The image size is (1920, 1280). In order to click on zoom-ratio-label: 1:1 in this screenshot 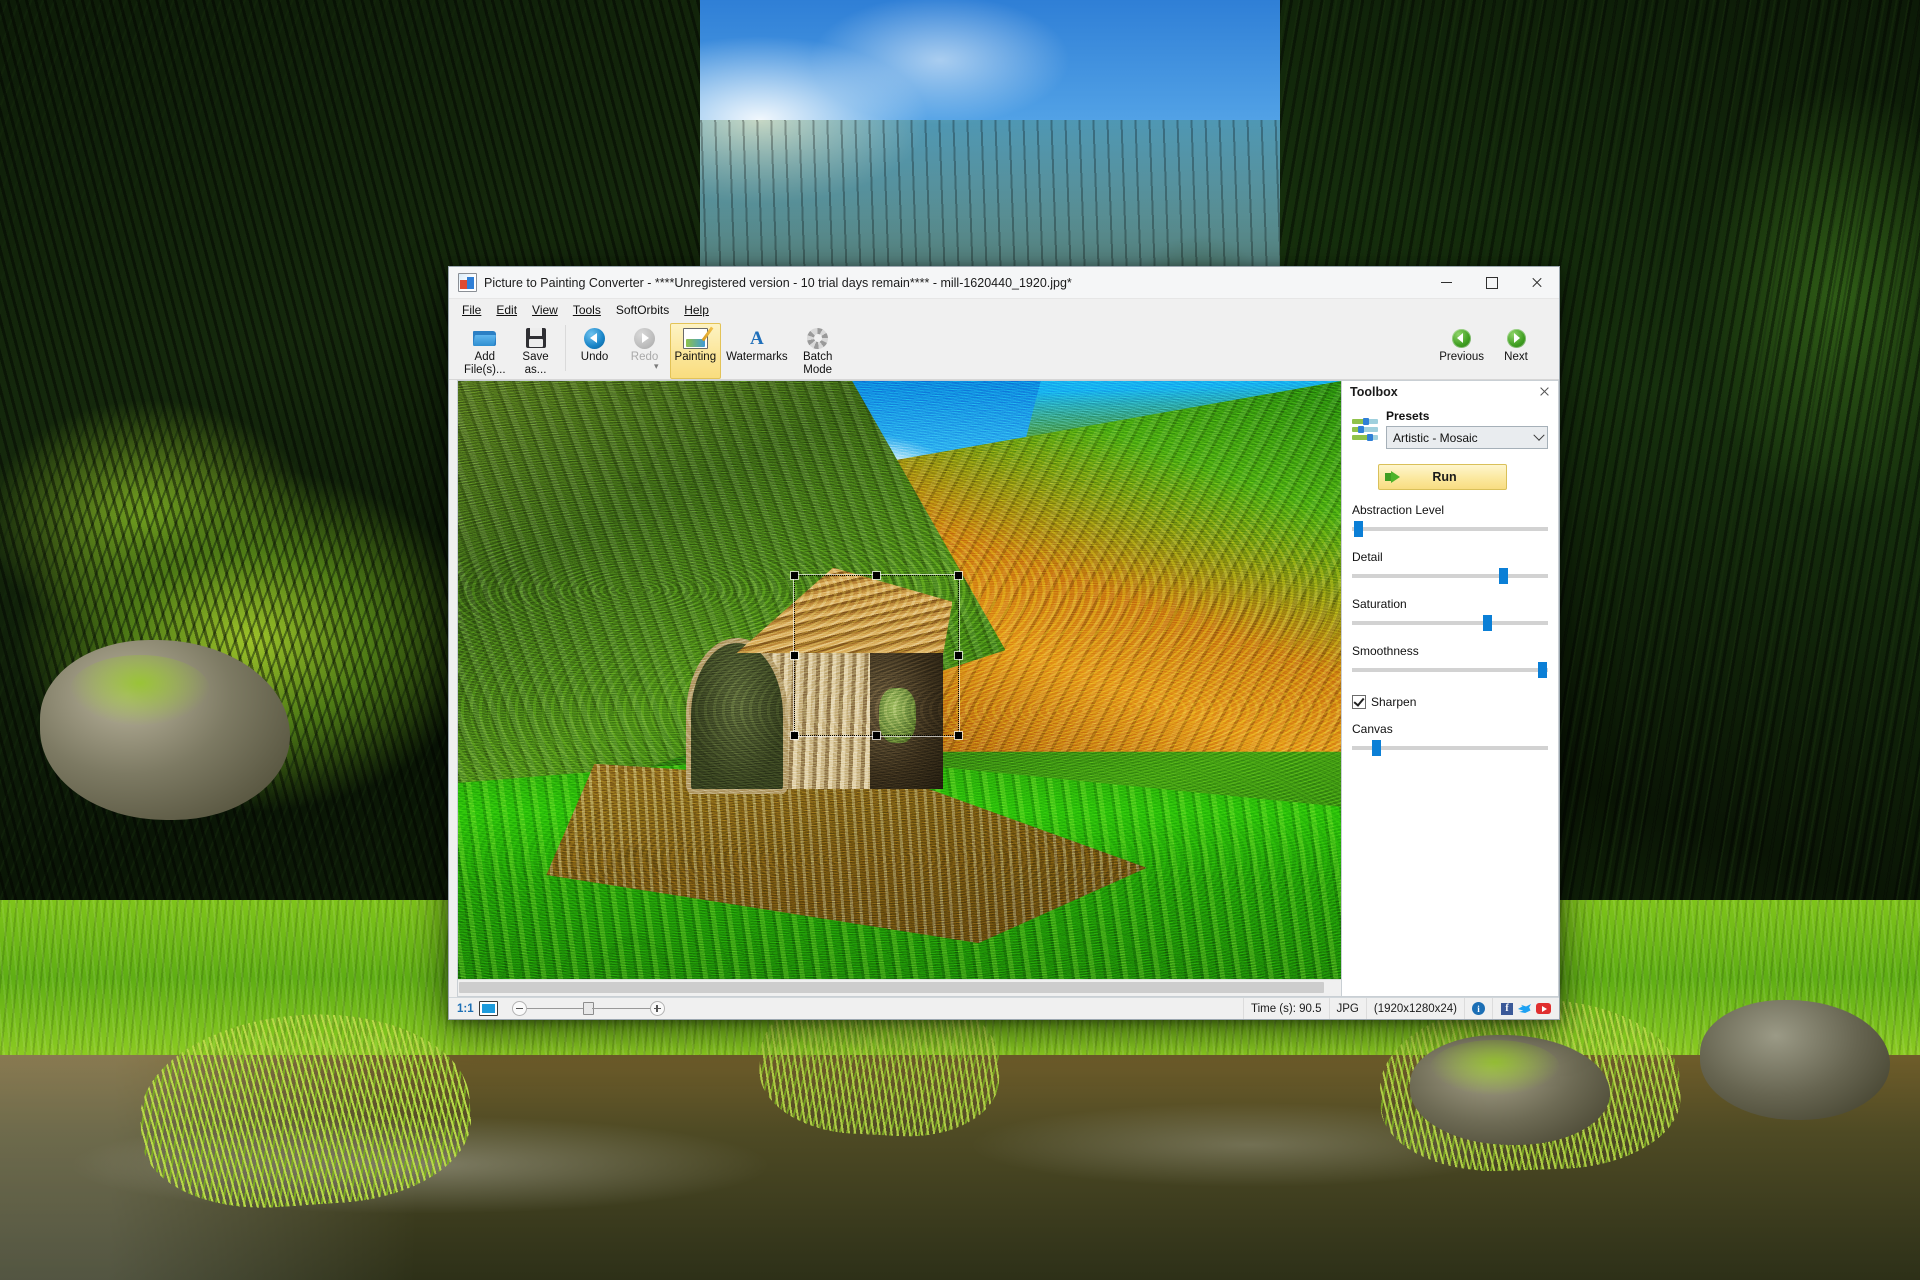, I will do `click(464, 1009)`.